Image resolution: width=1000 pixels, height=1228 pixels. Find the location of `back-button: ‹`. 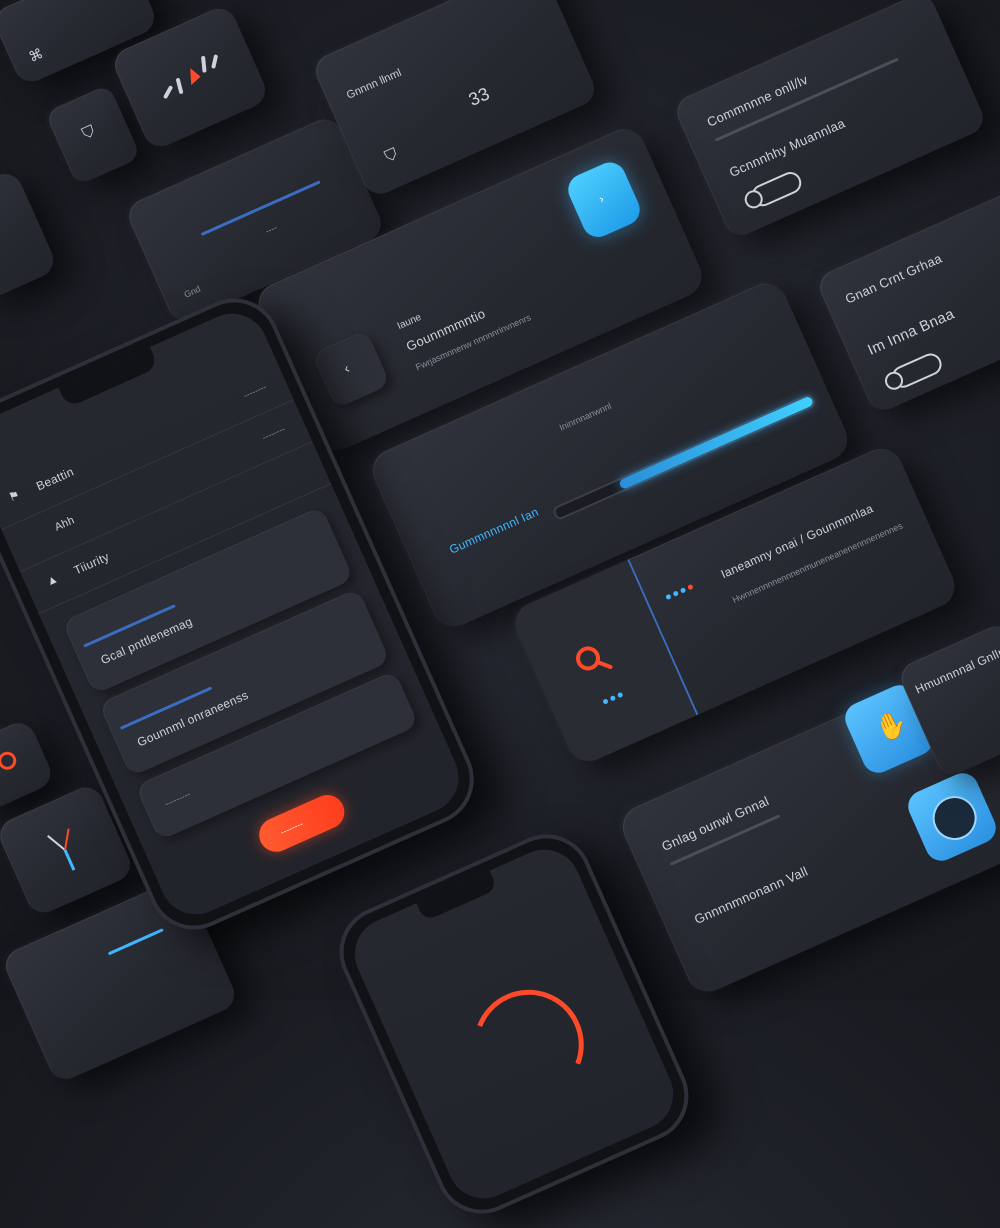

back-button: ‹ is located at coordinates (351, 369).